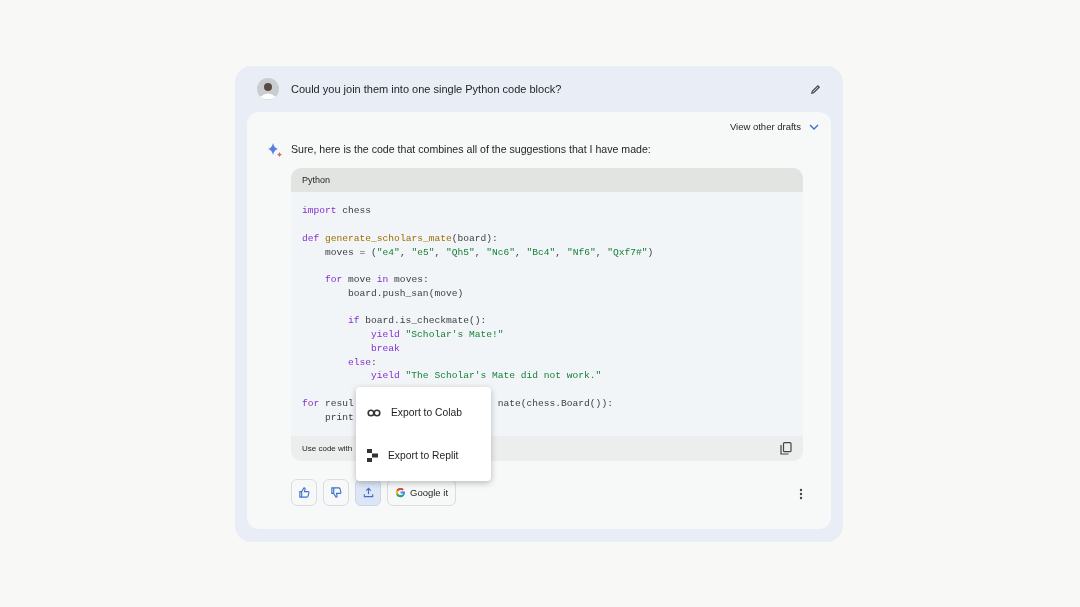  I want to click on sparkle-icon, so click(275, 150).